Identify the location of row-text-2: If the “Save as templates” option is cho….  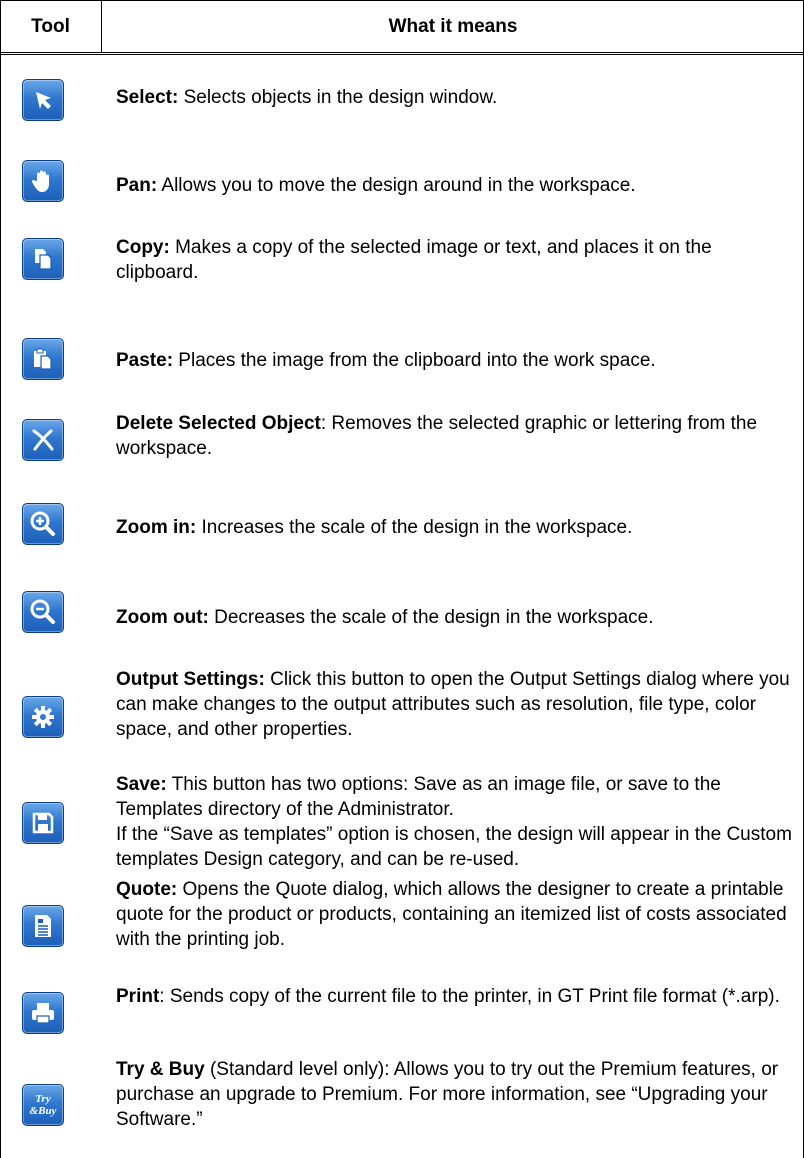
(454, 847).